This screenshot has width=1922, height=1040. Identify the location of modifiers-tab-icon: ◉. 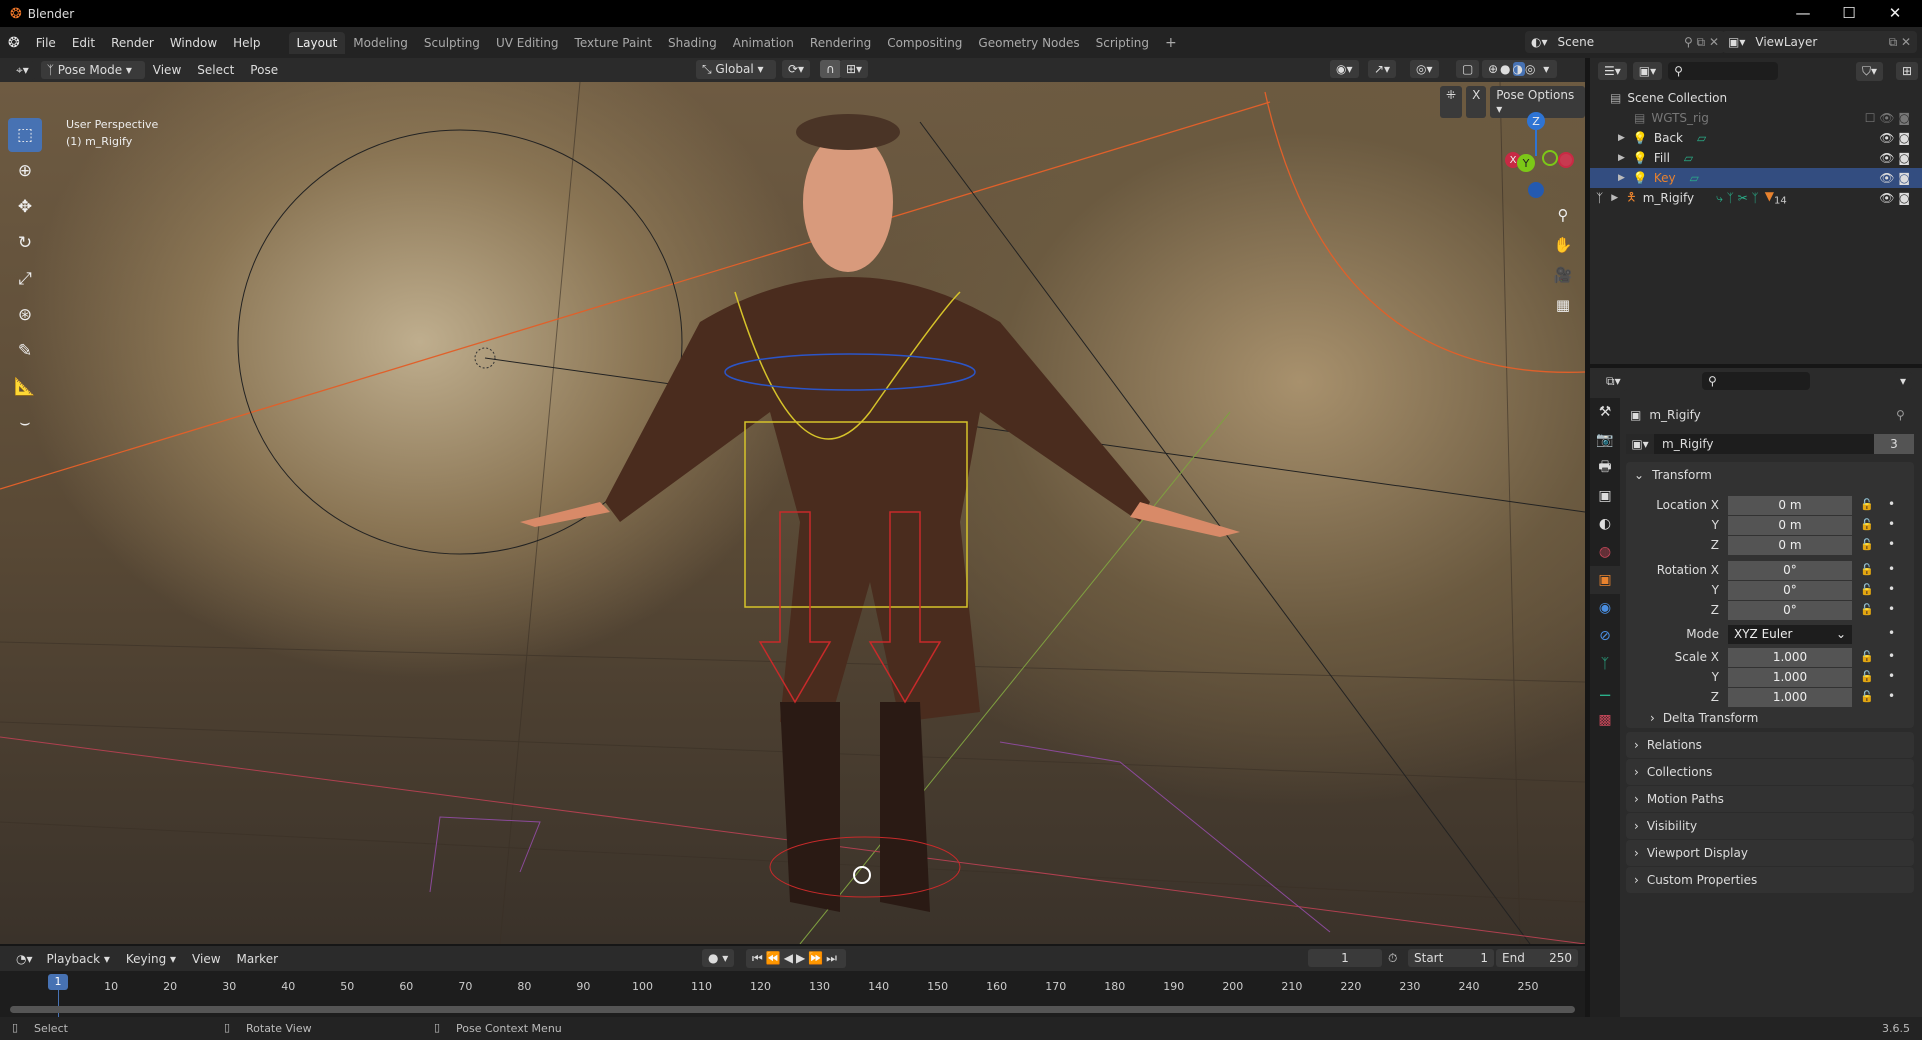
(1605, 608).